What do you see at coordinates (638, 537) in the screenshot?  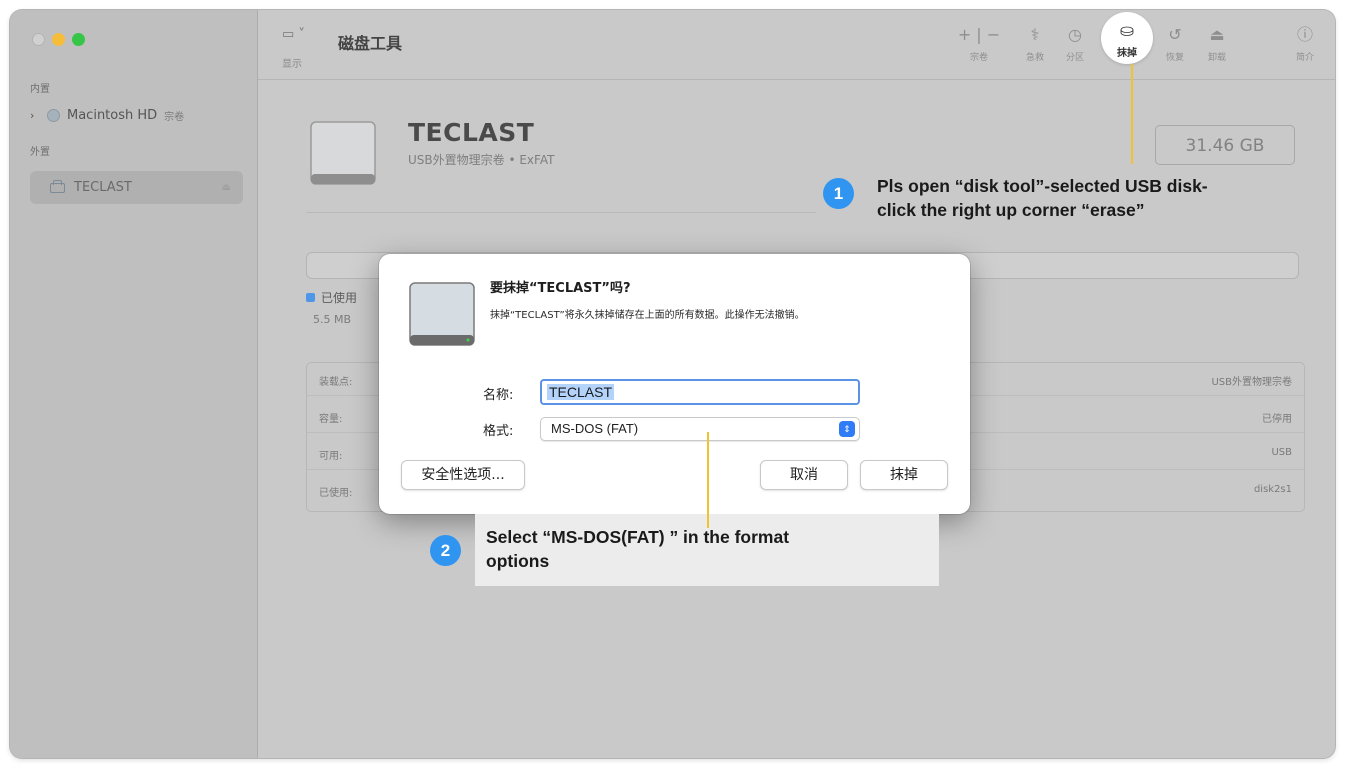 I see `annotation-2-line-1: Select “MS-DOS(FAT) ” in the format` at bounding box center [638, 537].